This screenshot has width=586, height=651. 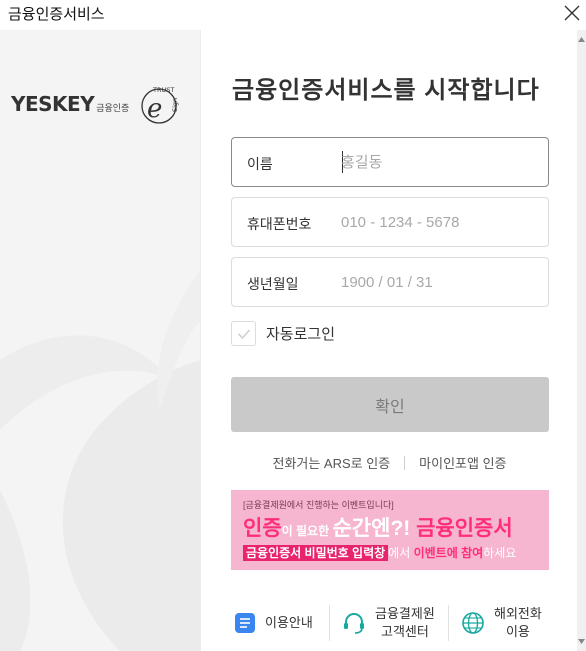 What do you see at coordinates (518, 623) in the screenshot?
I see `overseas-call-label: 해외전화이용` at bounding box center [518, 623].